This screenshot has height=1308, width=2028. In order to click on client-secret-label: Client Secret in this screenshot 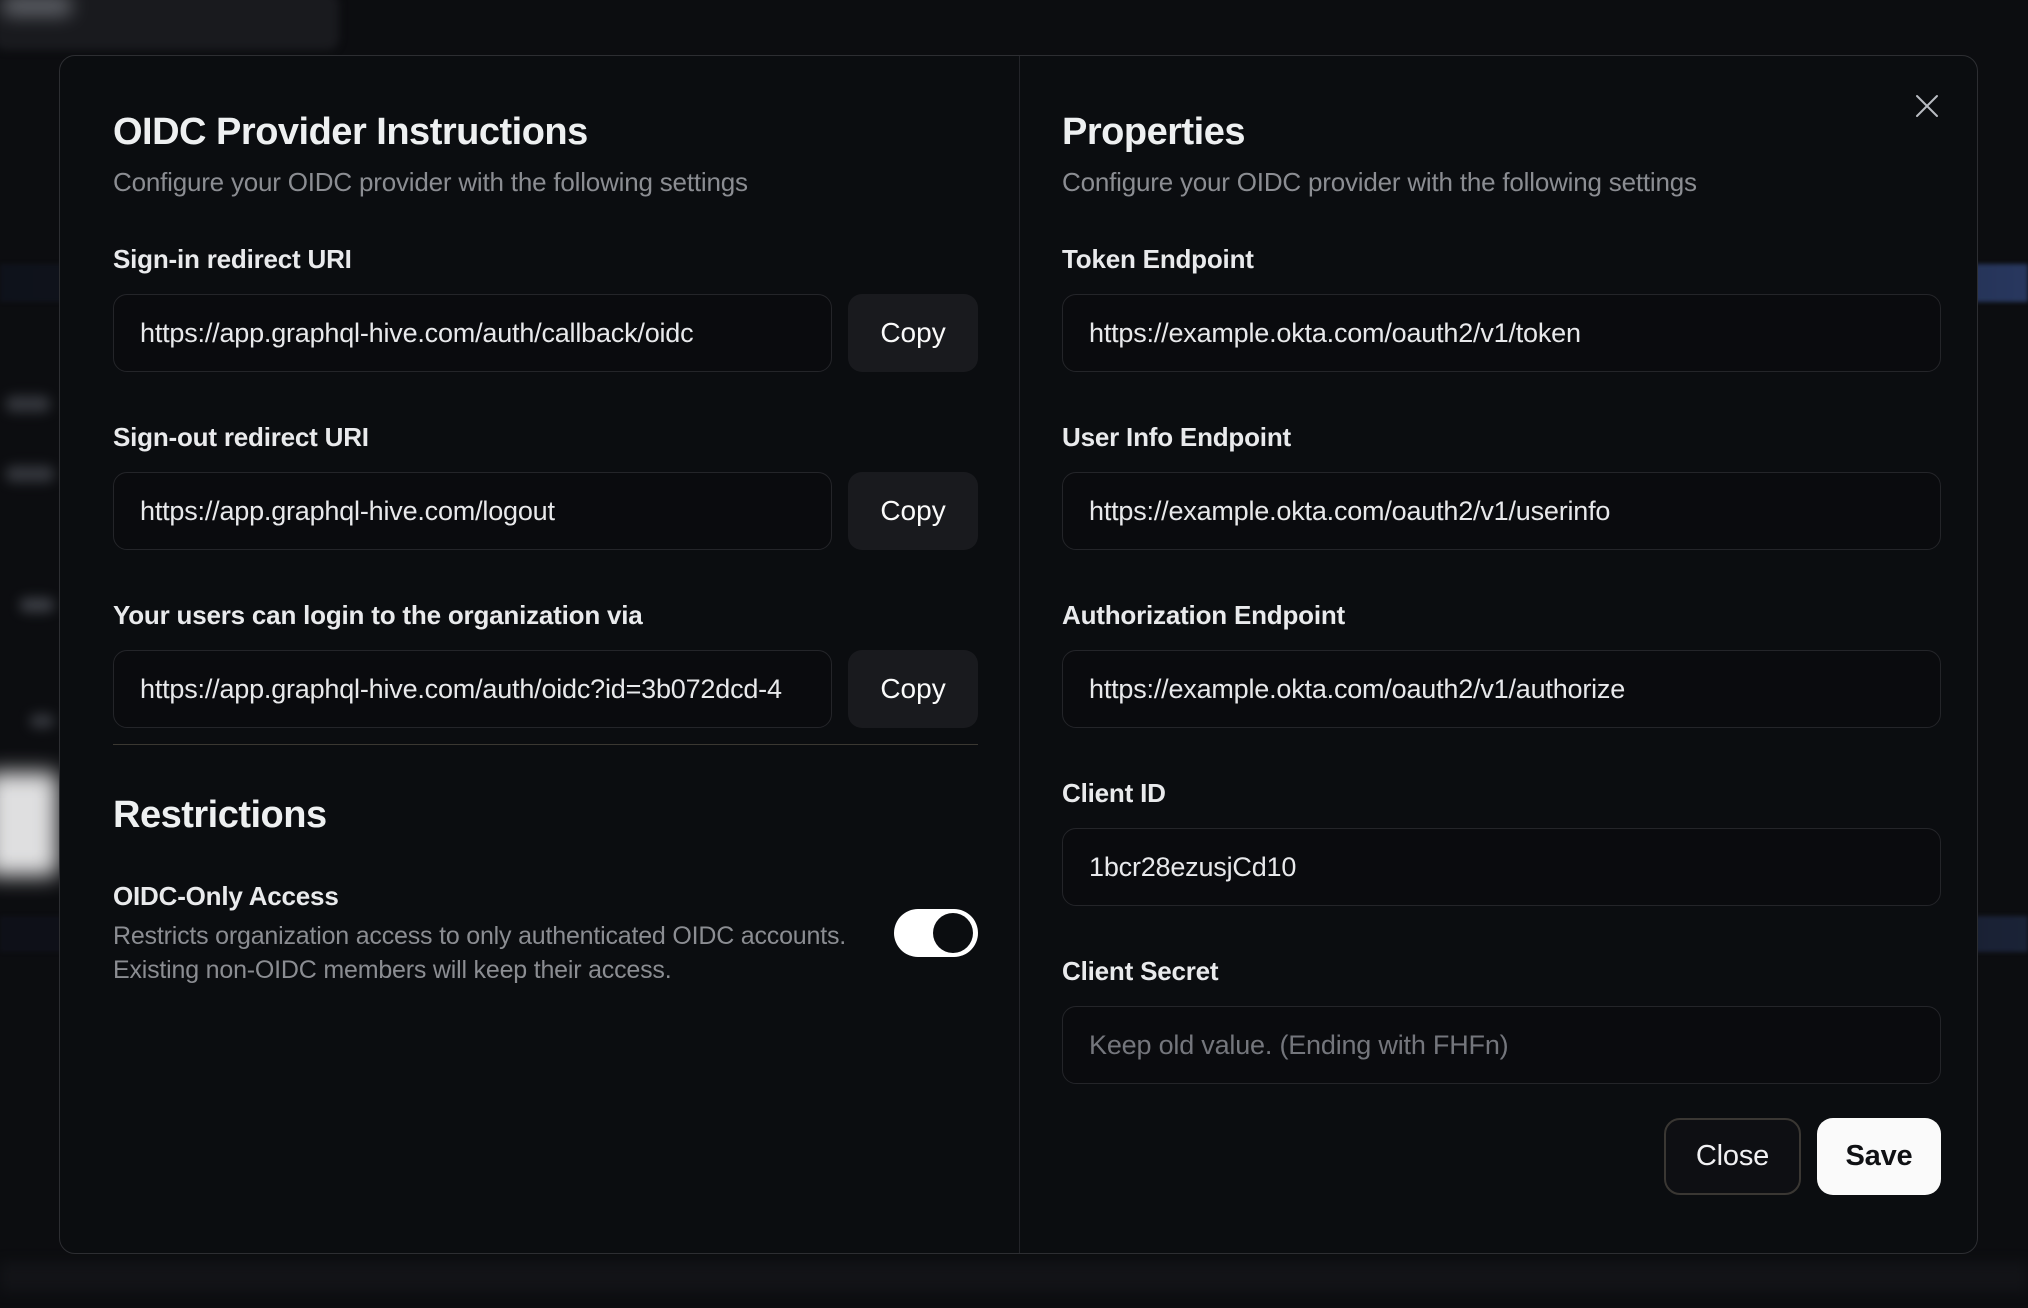, I will do `click(1140, 971)`.